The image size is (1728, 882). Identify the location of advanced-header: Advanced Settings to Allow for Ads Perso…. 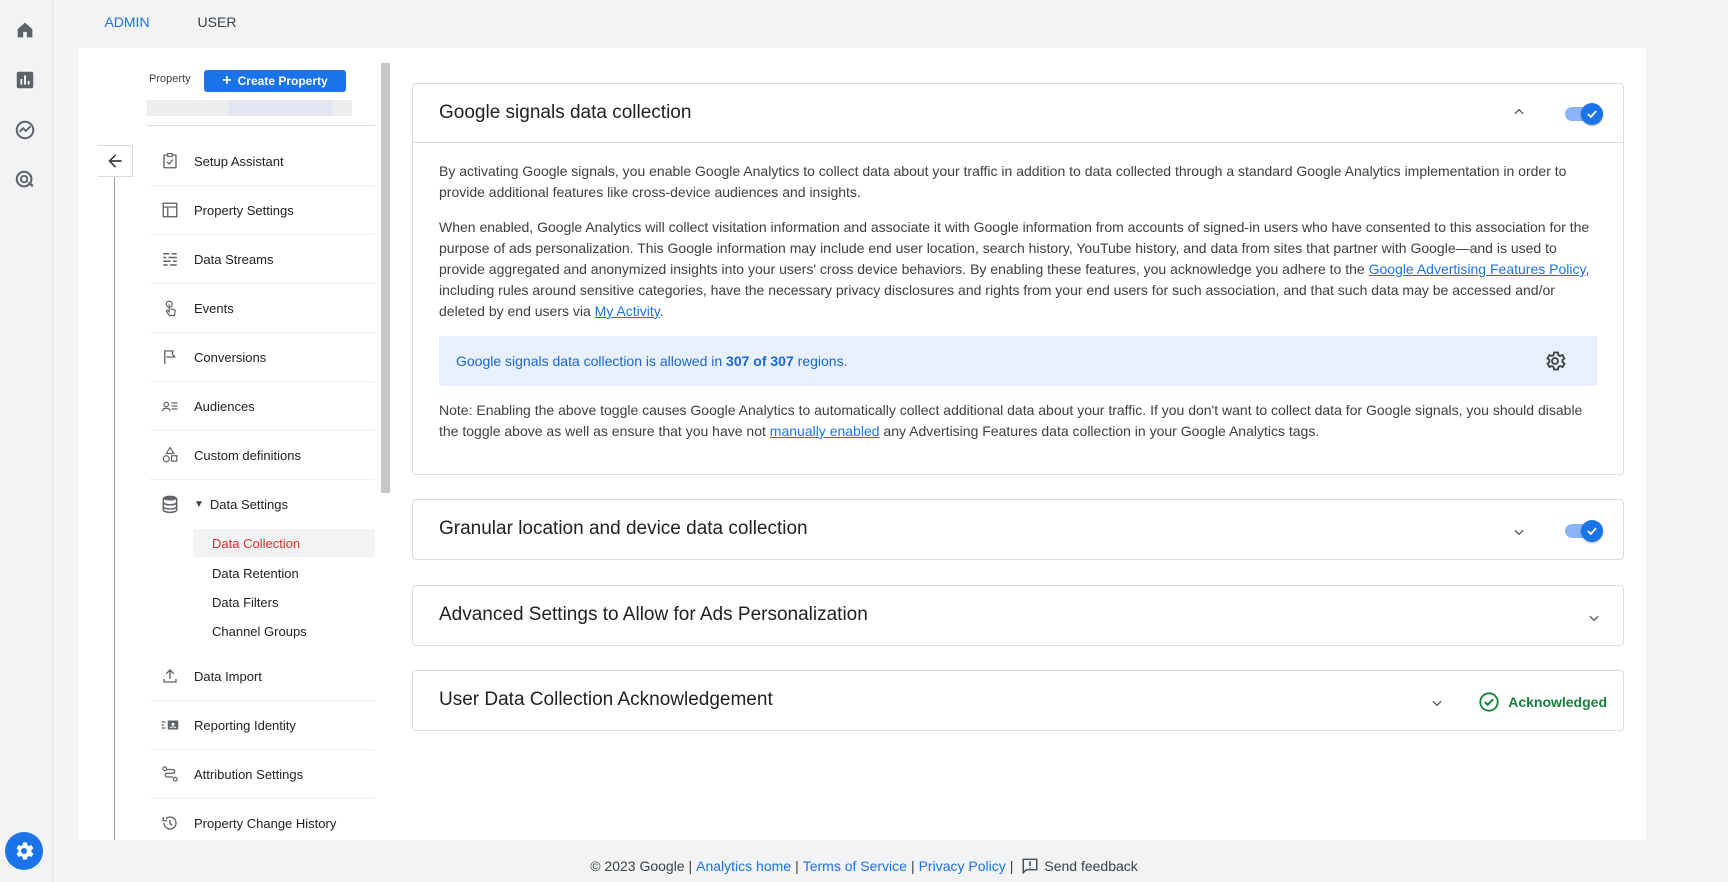
(1018, 615).